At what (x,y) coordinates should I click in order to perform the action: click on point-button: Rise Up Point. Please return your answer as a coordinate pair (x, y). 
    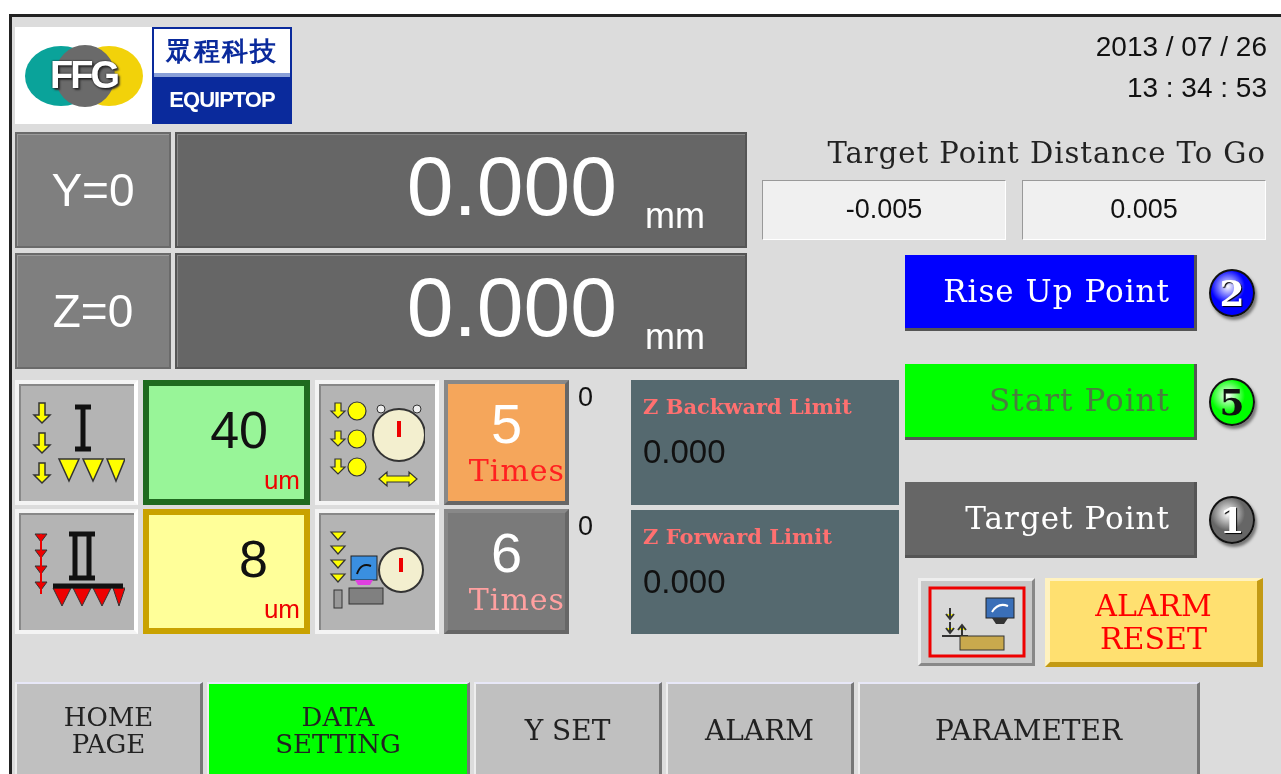
    Looking at the image, I should click on (1051, 293).